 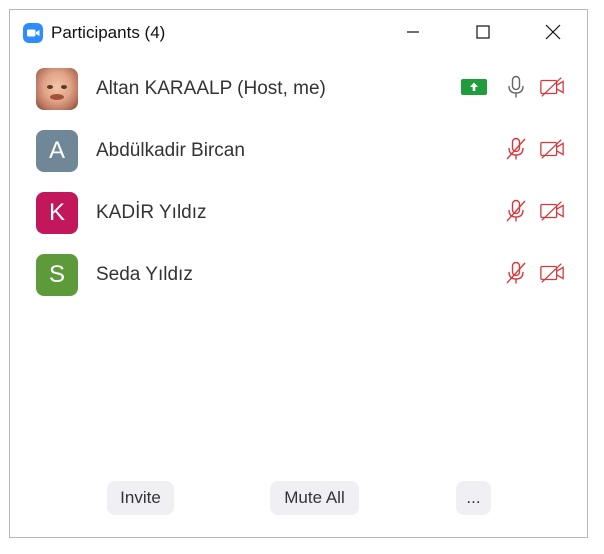 I want to click on avatar-letter: S, so click(x=56, y=274).